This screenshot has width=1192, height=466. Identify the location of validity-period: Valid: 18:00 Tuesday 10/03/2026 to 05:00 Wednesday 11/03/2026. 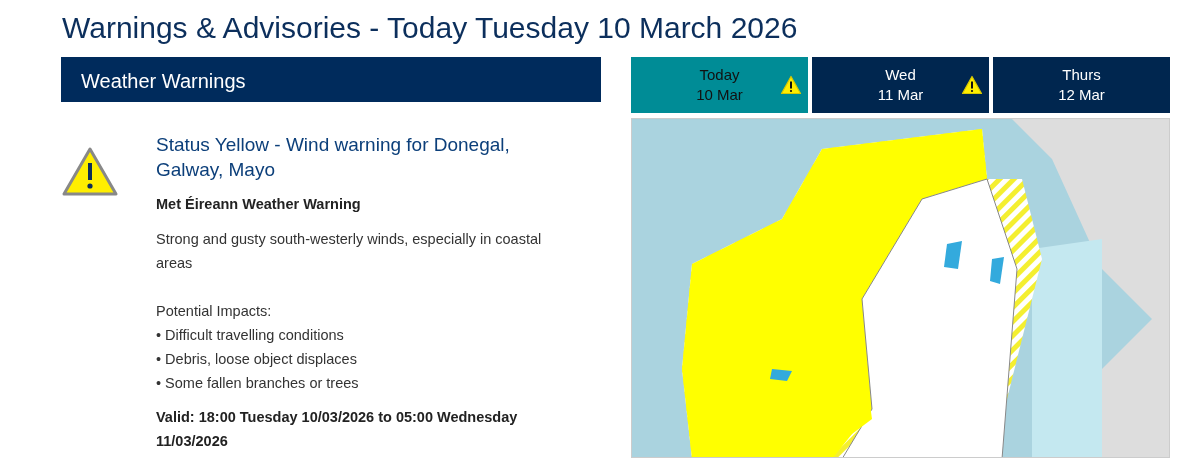
(337, 429).